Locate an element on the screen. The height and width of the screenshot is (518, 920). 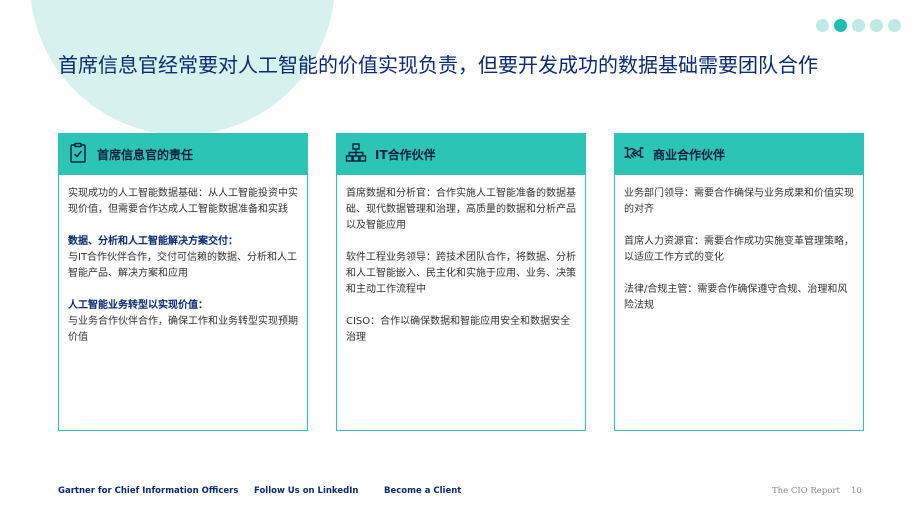
card-paragraph: 首席人力资源官：需要合作成功实施变革管理策略，以适应工作方式的变化 is located at coordinates (739, 249).